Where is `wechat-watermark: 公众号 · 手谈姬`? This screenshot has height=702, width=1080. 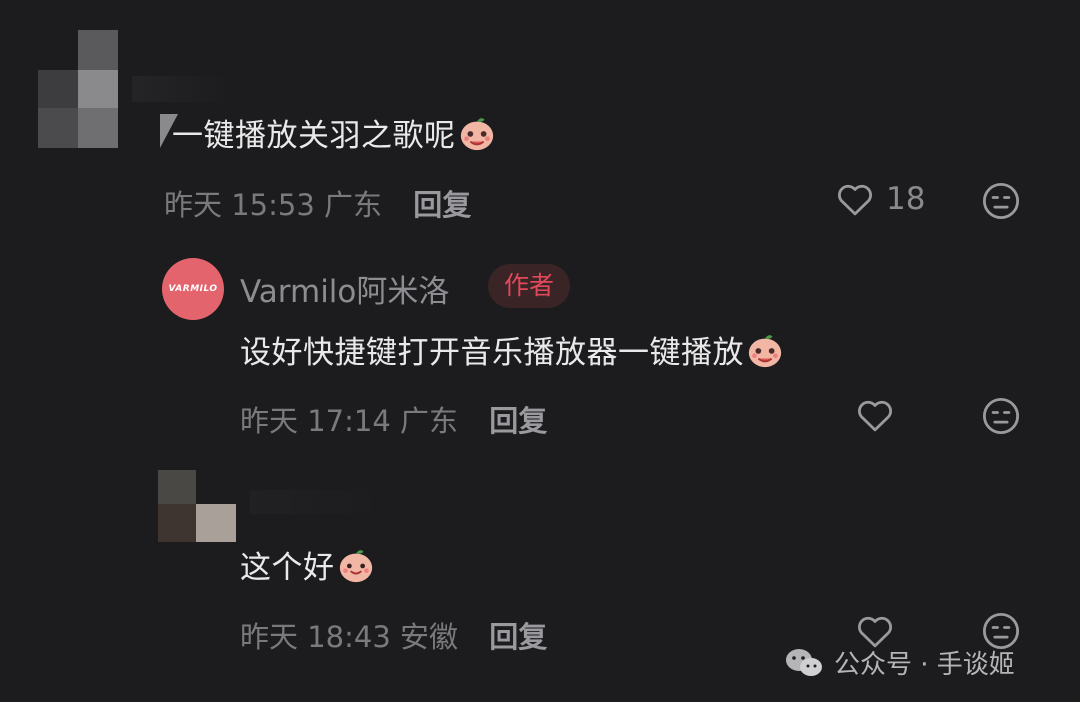 wechat-watermark: 公众号 · 手谈姬 is located at coordinates (899, 662).